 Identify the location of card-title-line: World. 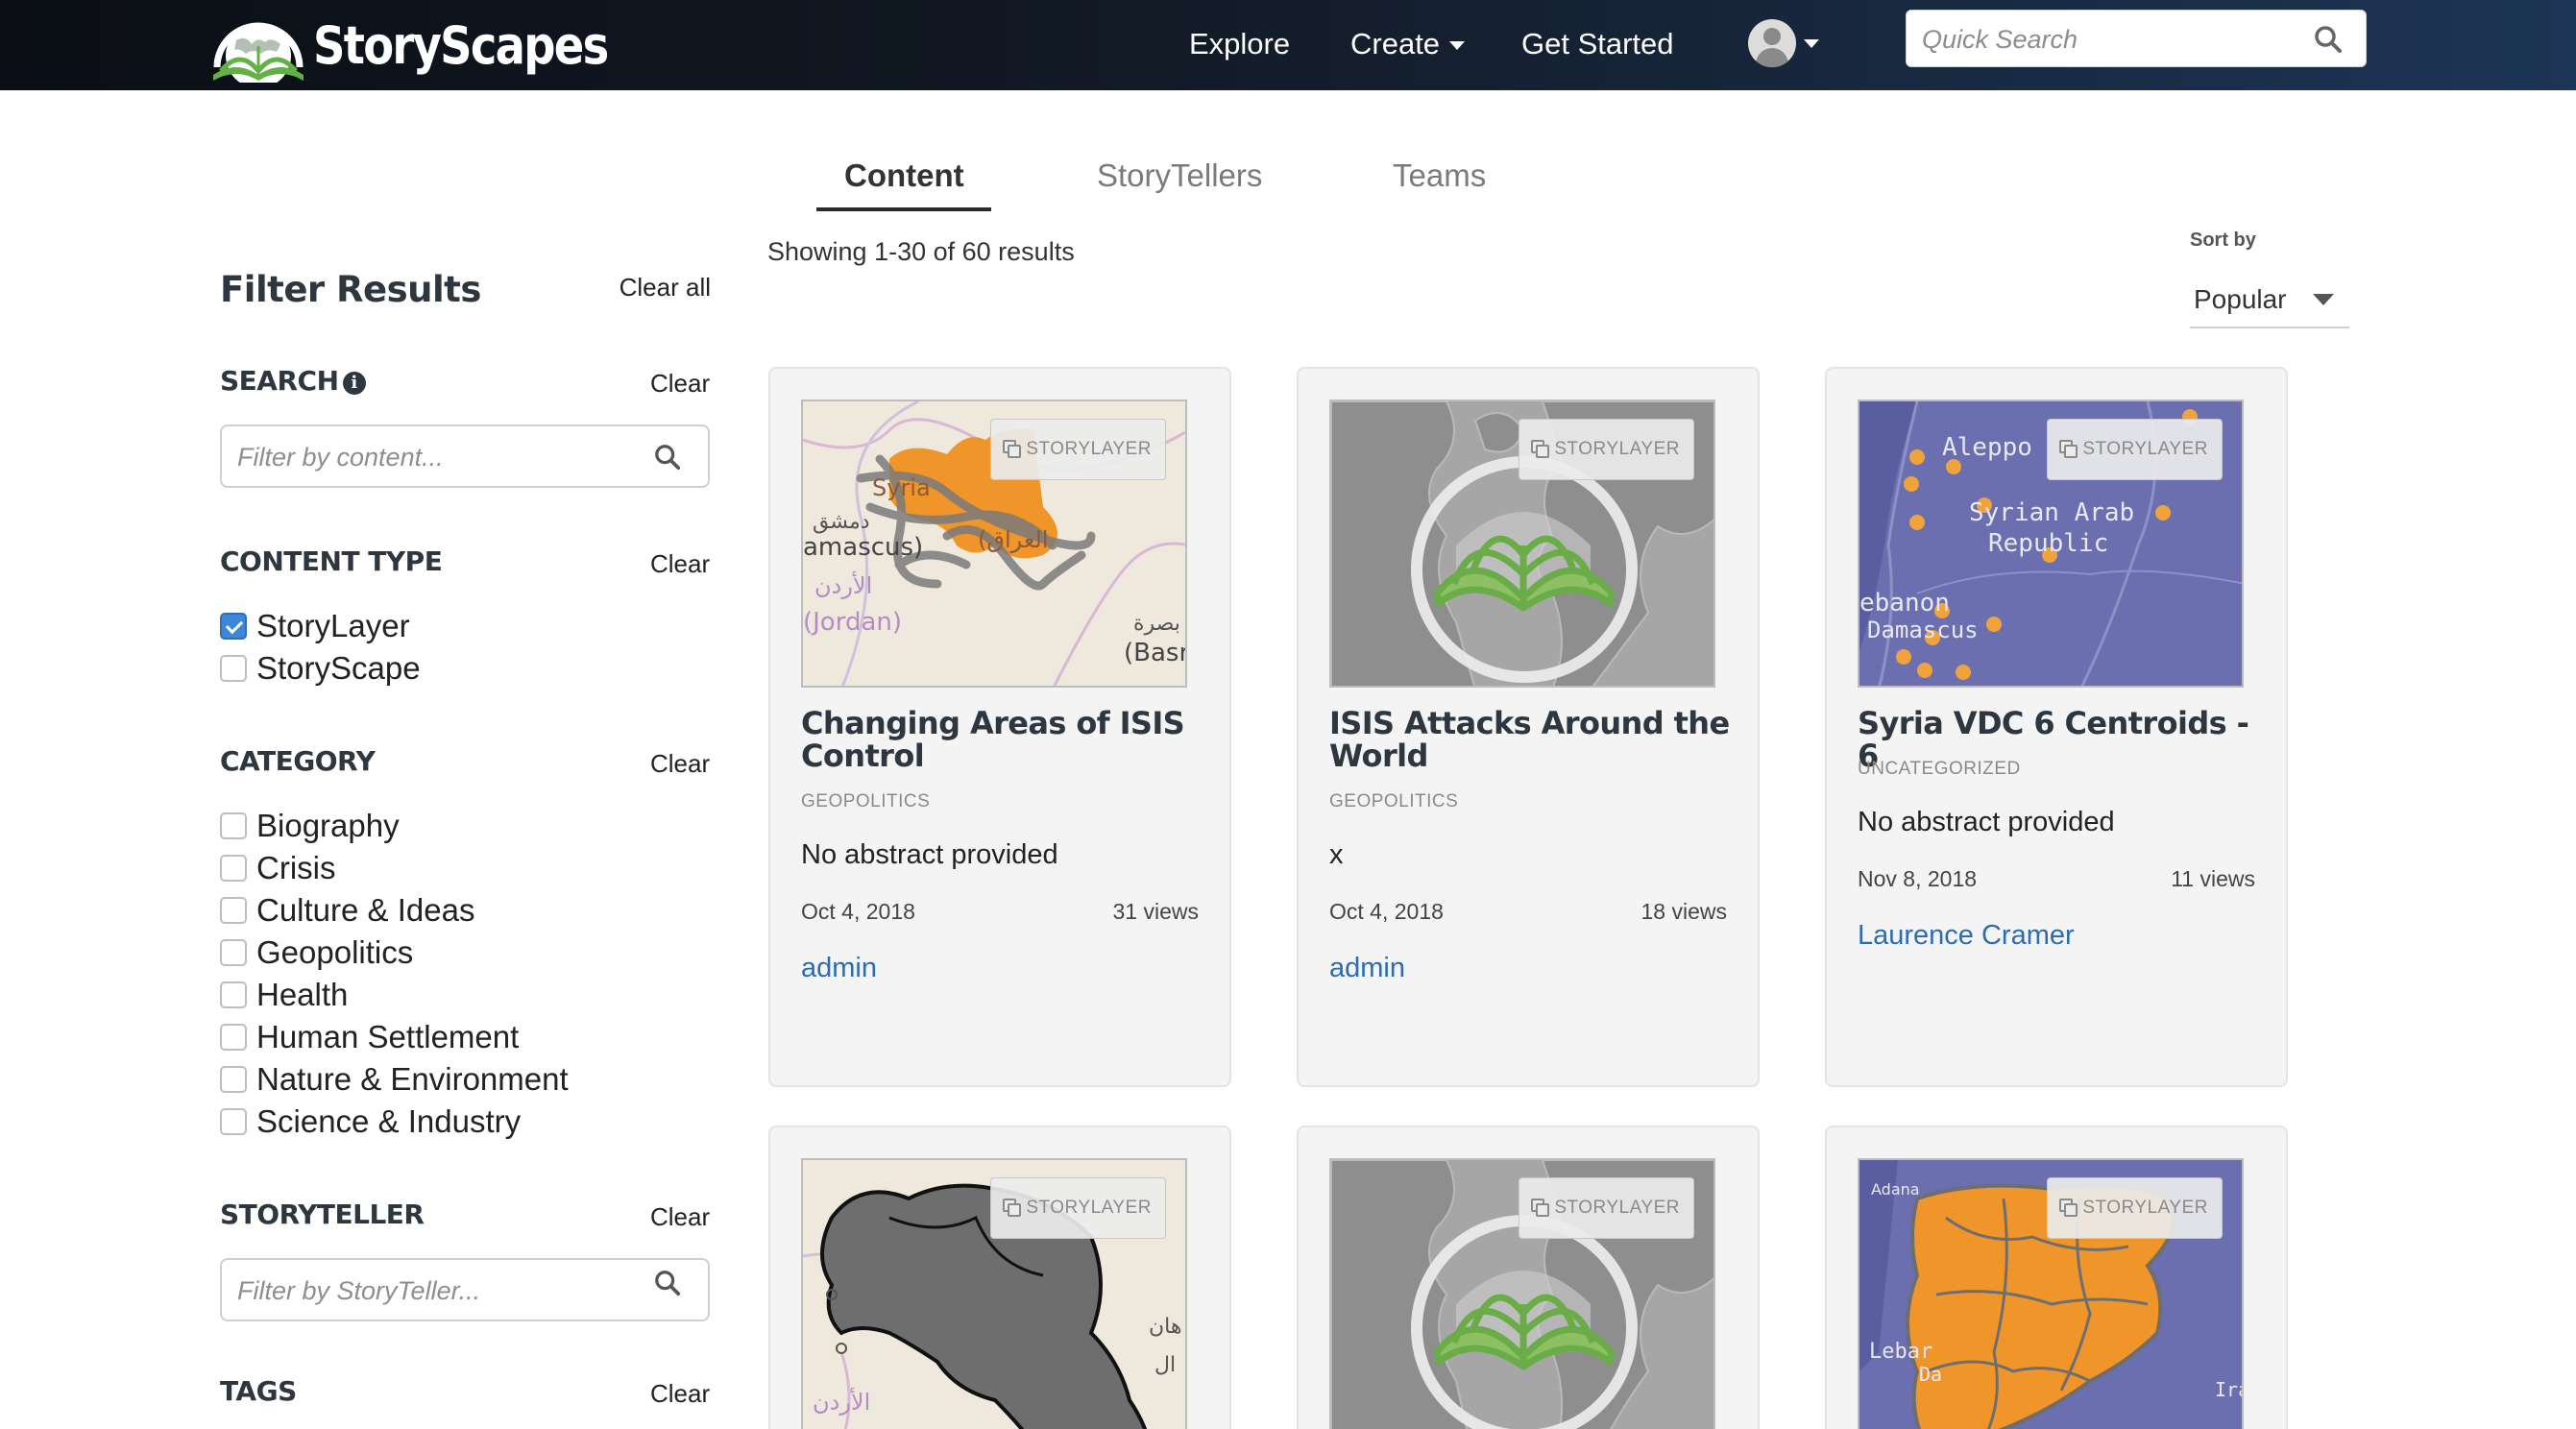
(1379, 756).